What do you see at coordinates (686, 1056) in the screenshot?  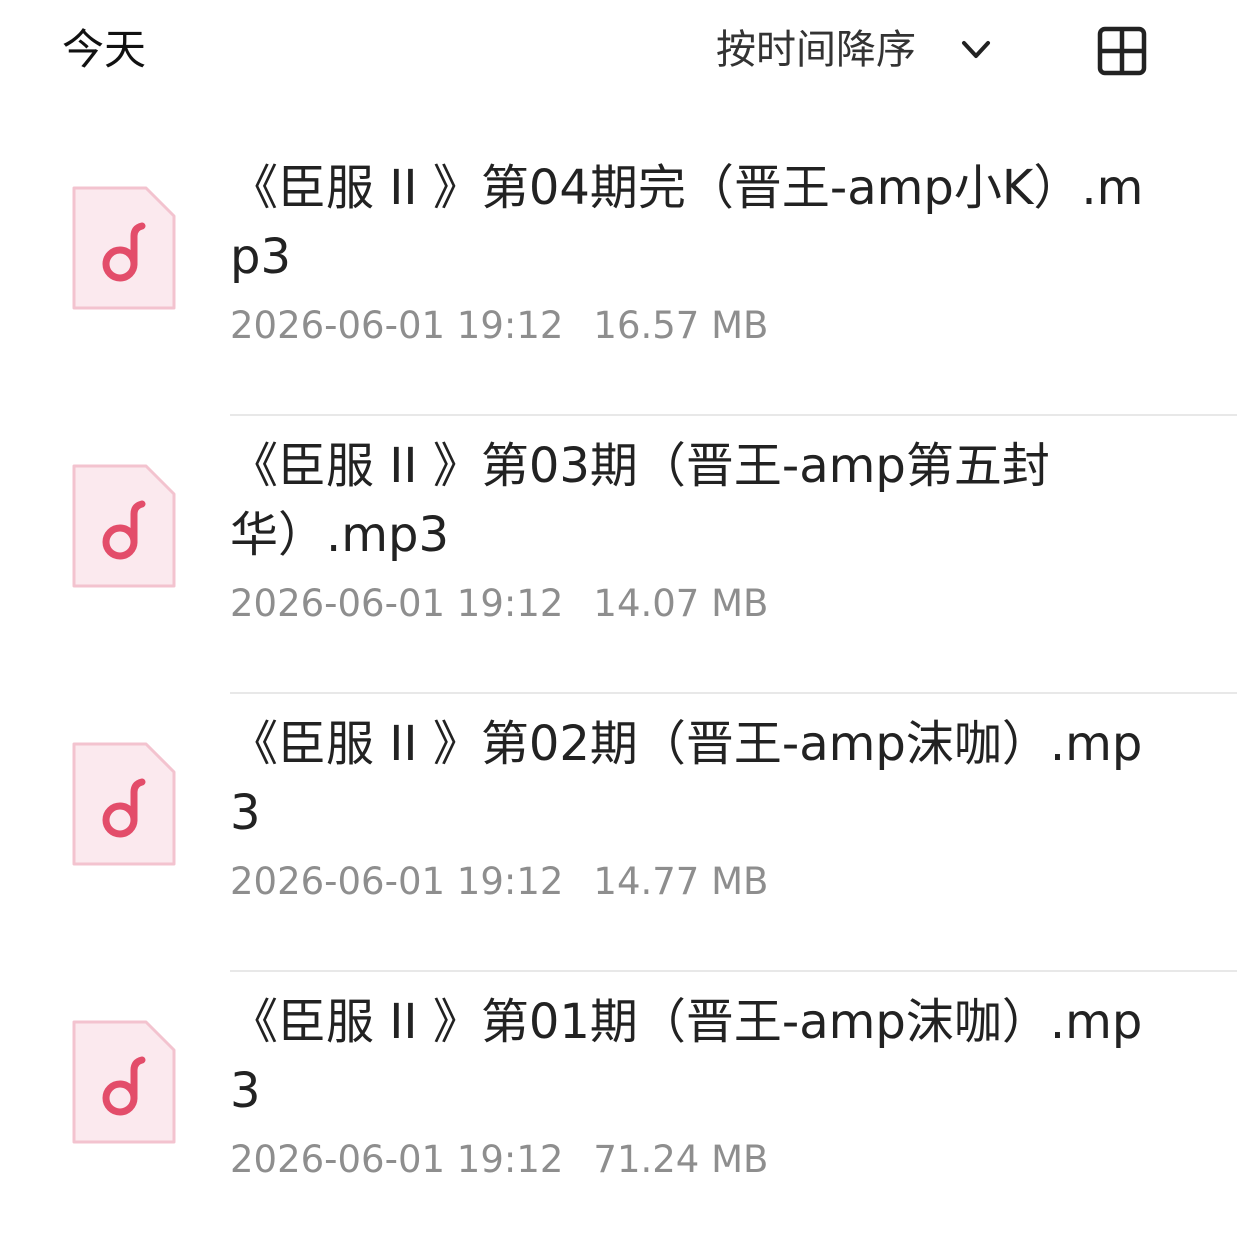 I see `file-name: 《臣服 II 》第01期（晋王-amp沫咖）.mp3` at bounding box center [686, 1056].